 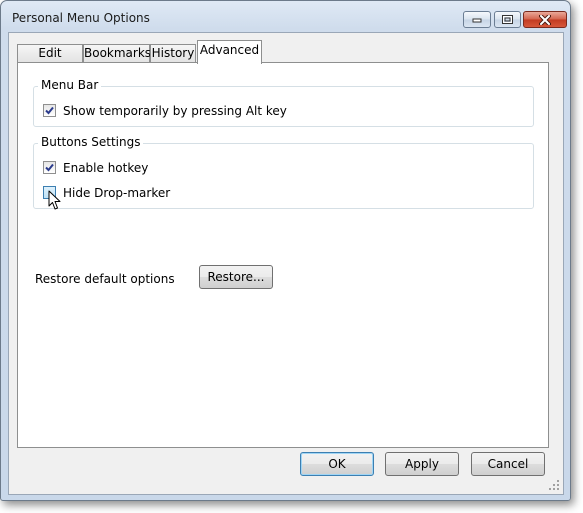 I want to click on checkbox-label: Enable hotkey, so click(x=106, y=168).